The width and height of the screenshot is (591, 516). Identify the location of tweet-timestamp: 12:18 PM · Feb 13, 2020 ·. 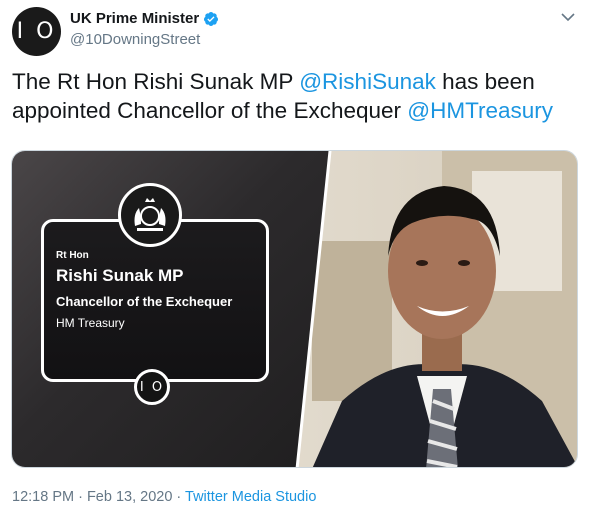
(98, 497).